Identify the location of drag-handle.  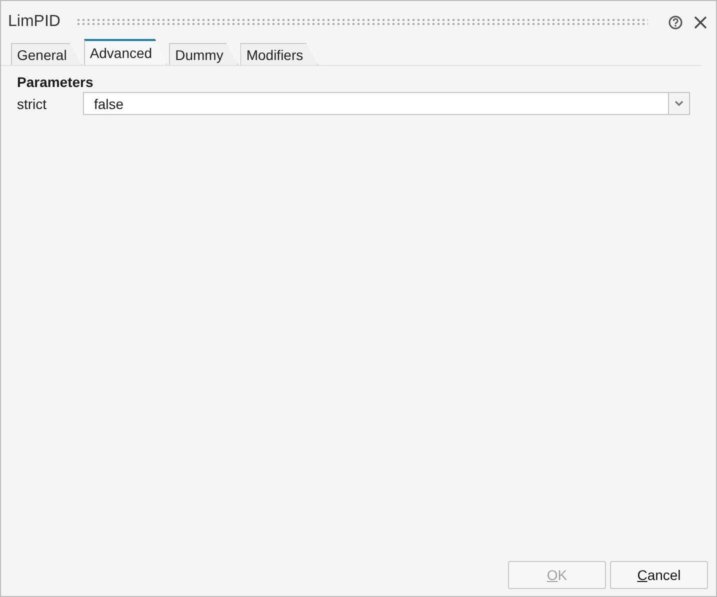
(362, 22).